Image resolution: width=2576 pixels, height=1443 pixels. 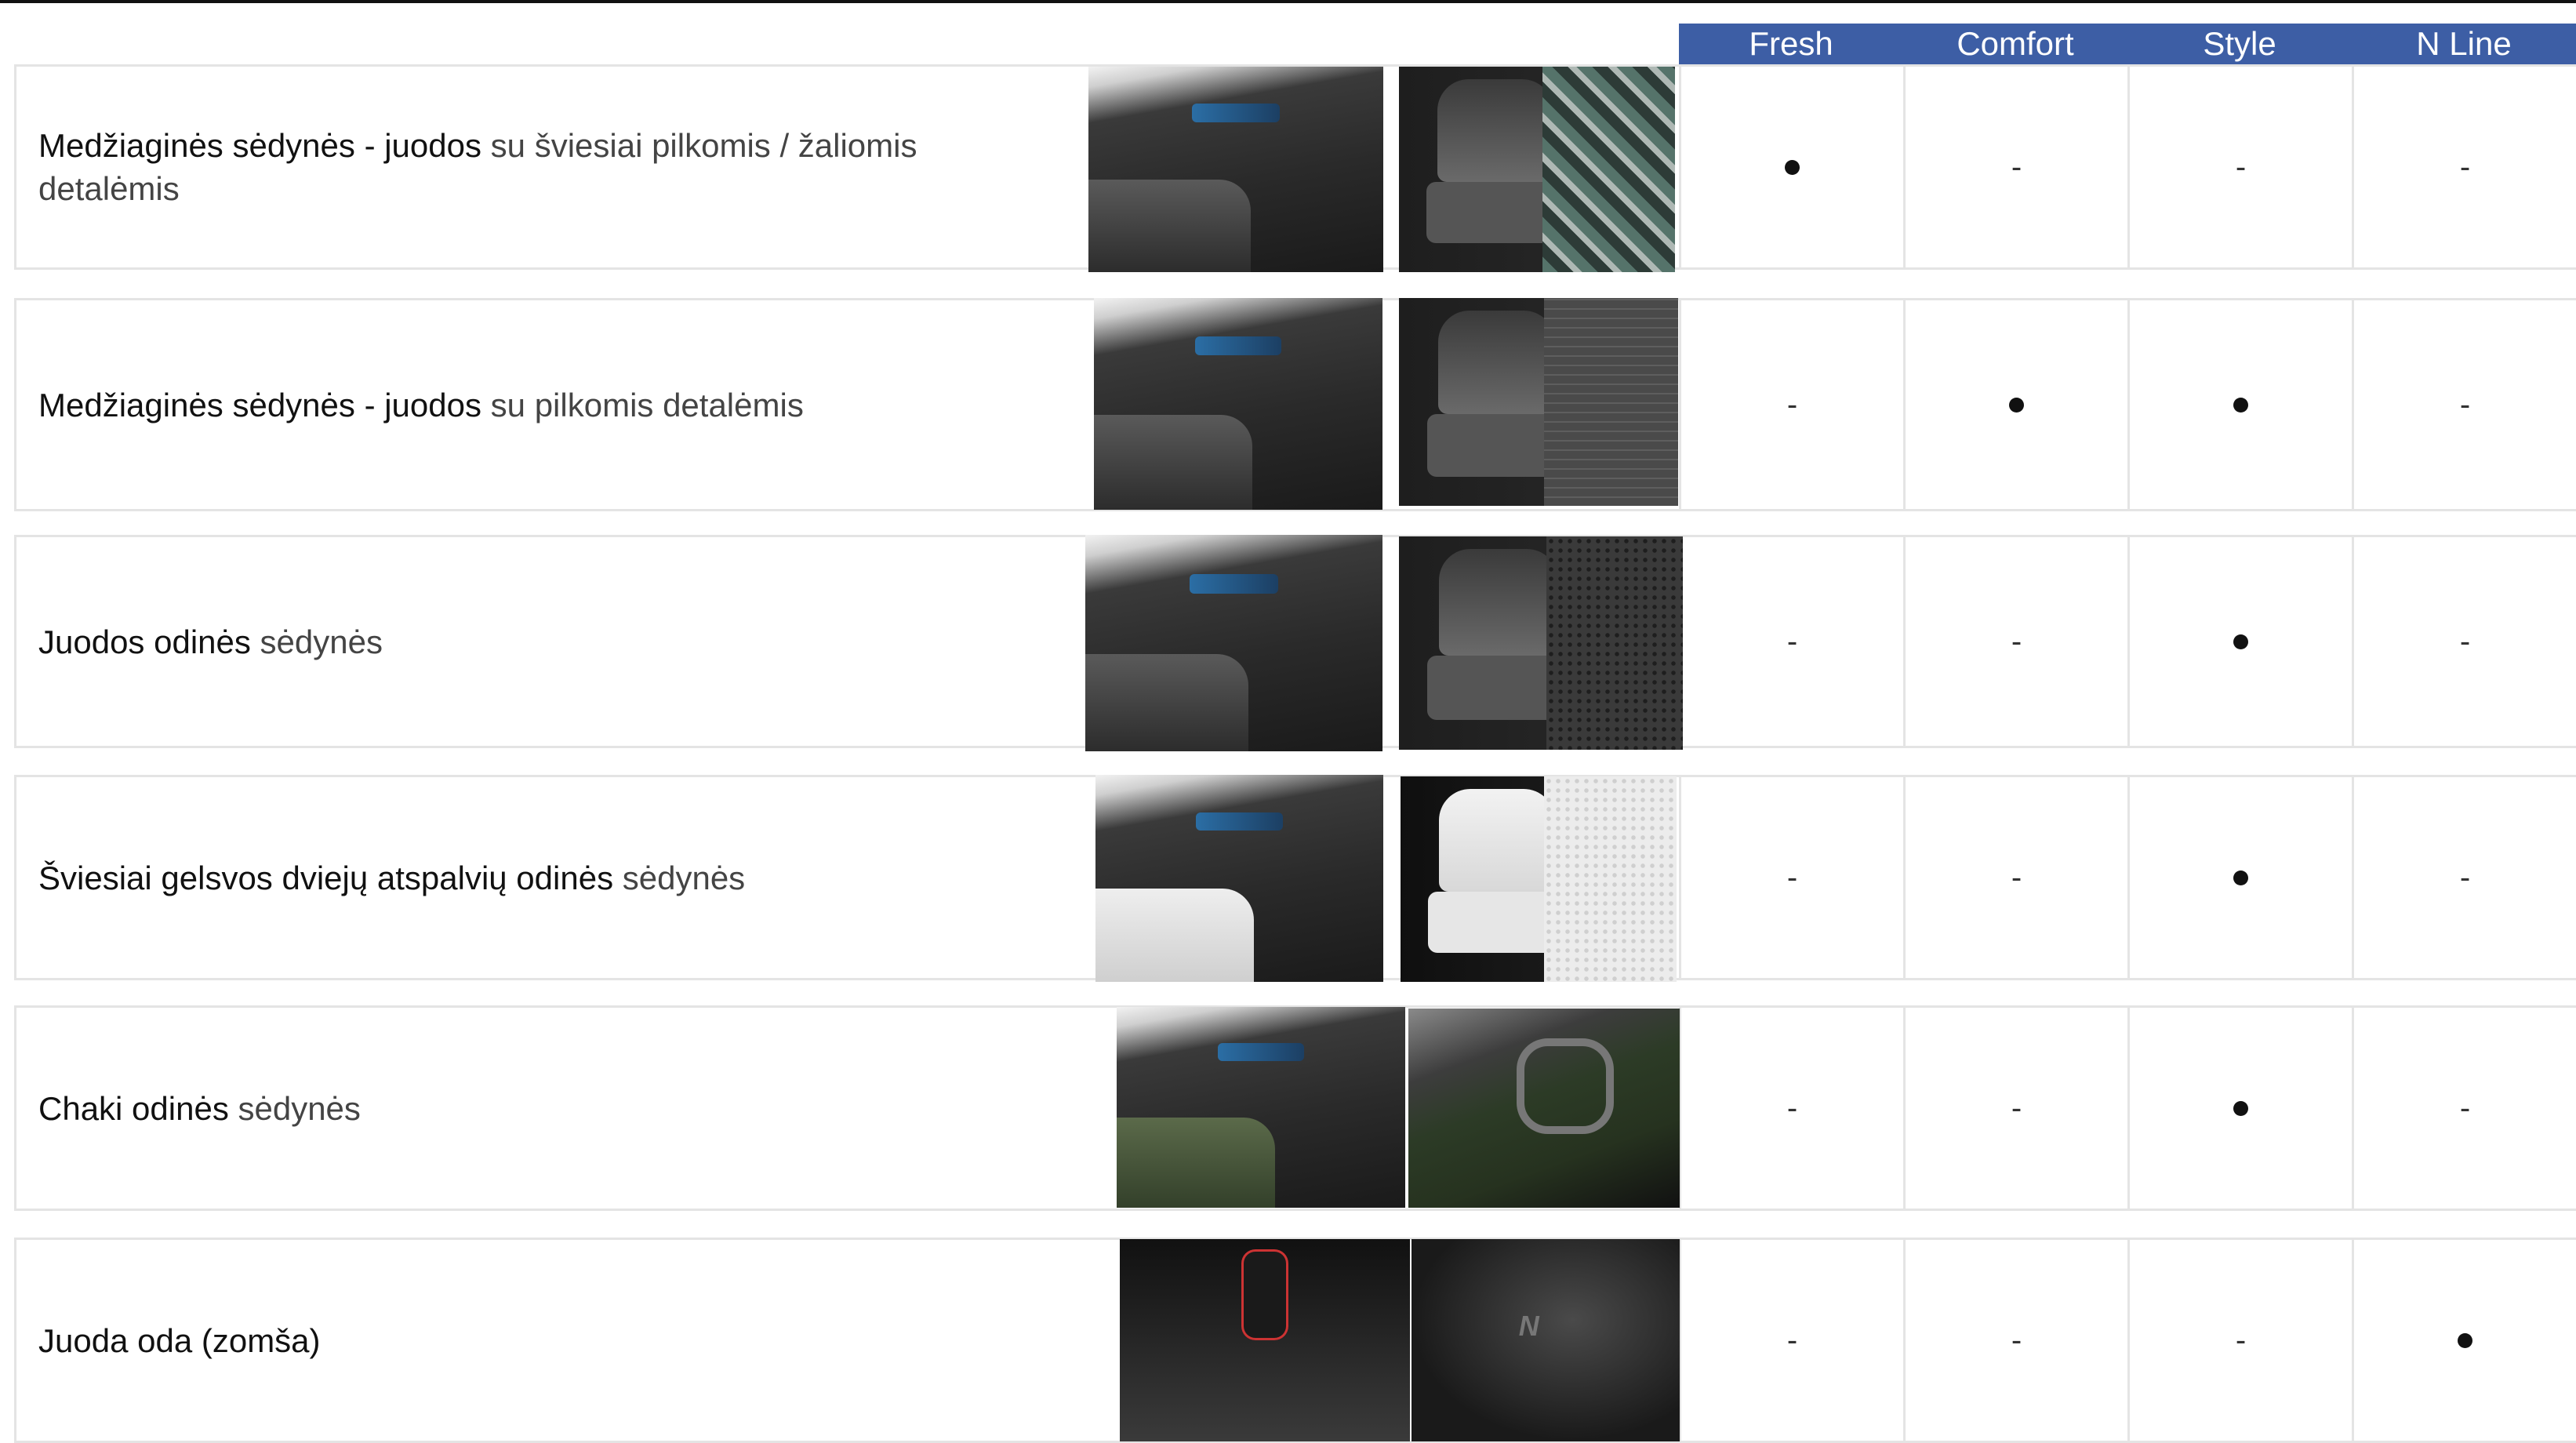 I want to click on seat-grey-fabric-photo, so click(x=1538, y=402).